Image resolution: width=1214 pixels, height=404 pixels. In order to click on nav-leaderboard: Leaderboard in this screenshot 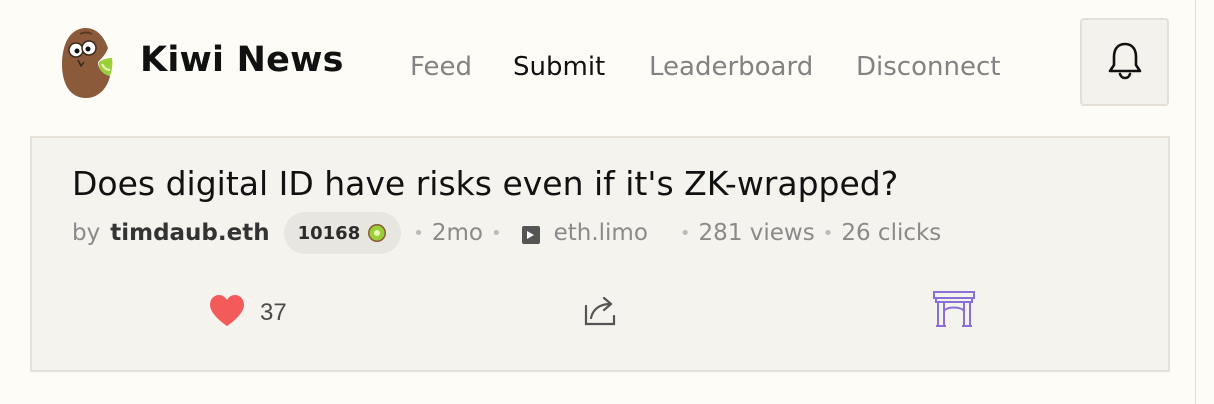, I will do `click(731, 67)`.